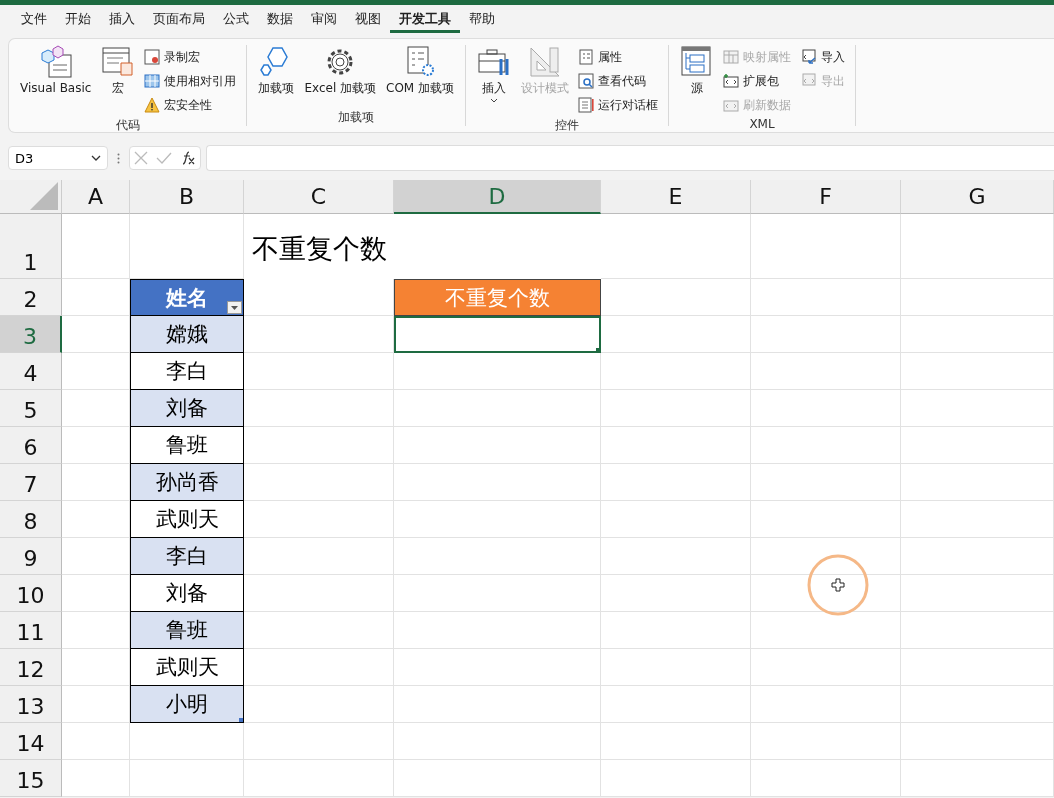 The image size is (1054, 798). Describe the element at coordinates (187, 297) in the screenshot. I see `table-header-cell: 姓名` at that location.